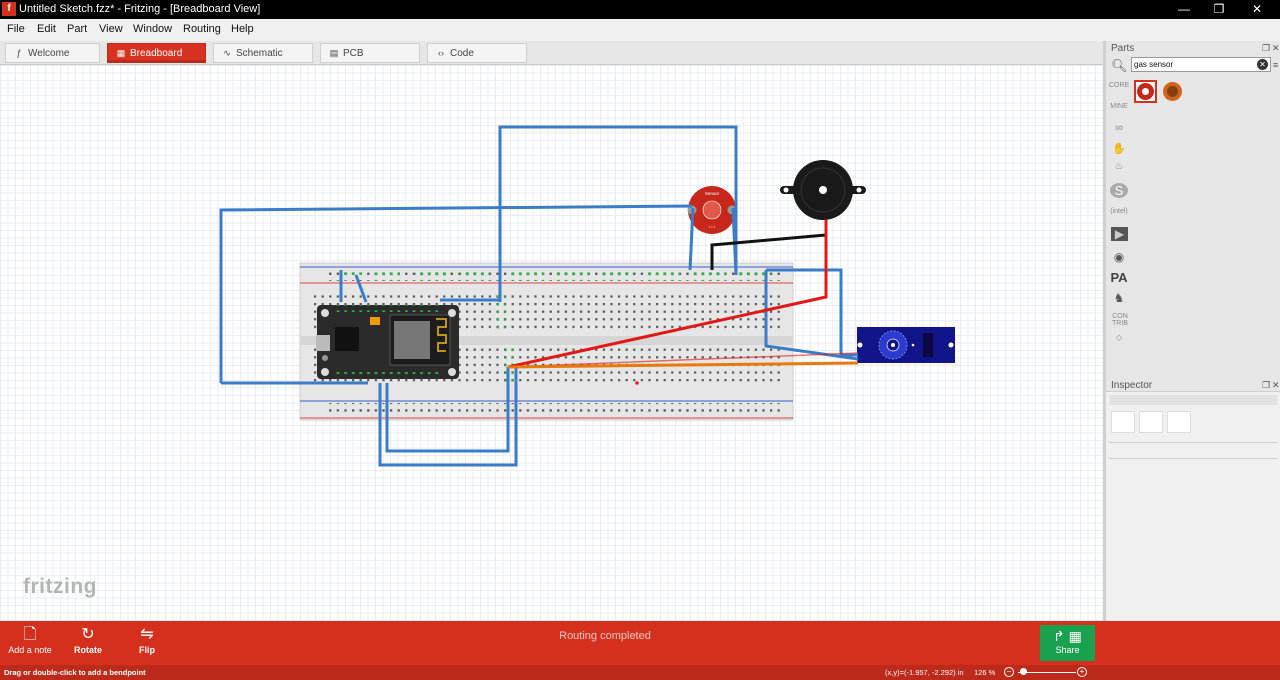 This screenshot has height=680, width=1280. Describe the element at coordinates (49, 53) in the screenshot. I see `tab-label: Welcome` at that location.